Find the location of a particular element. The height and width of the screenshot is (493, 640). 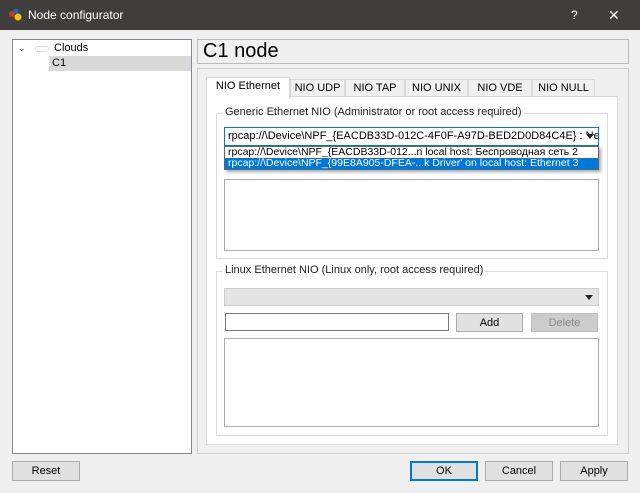

generic-nio-list is located at coordinates (411, 215).